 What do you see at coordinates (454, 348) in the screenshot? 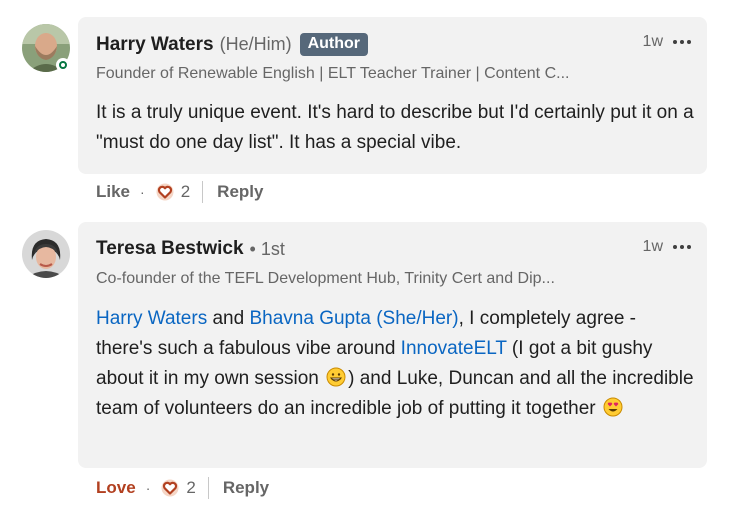
I see `company-link: InnovateELT` at bounding box center [454, 348].